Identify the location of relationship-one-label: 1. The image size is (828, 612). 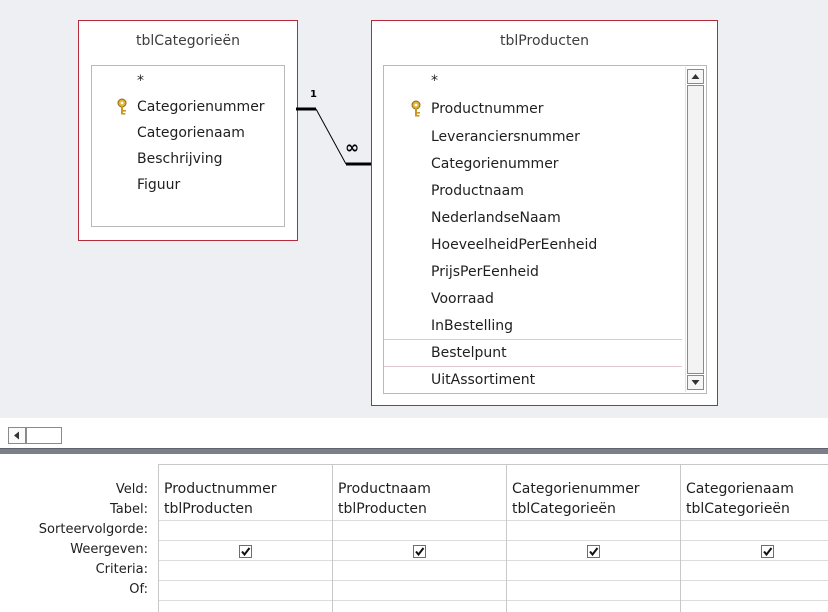
(313, 94).